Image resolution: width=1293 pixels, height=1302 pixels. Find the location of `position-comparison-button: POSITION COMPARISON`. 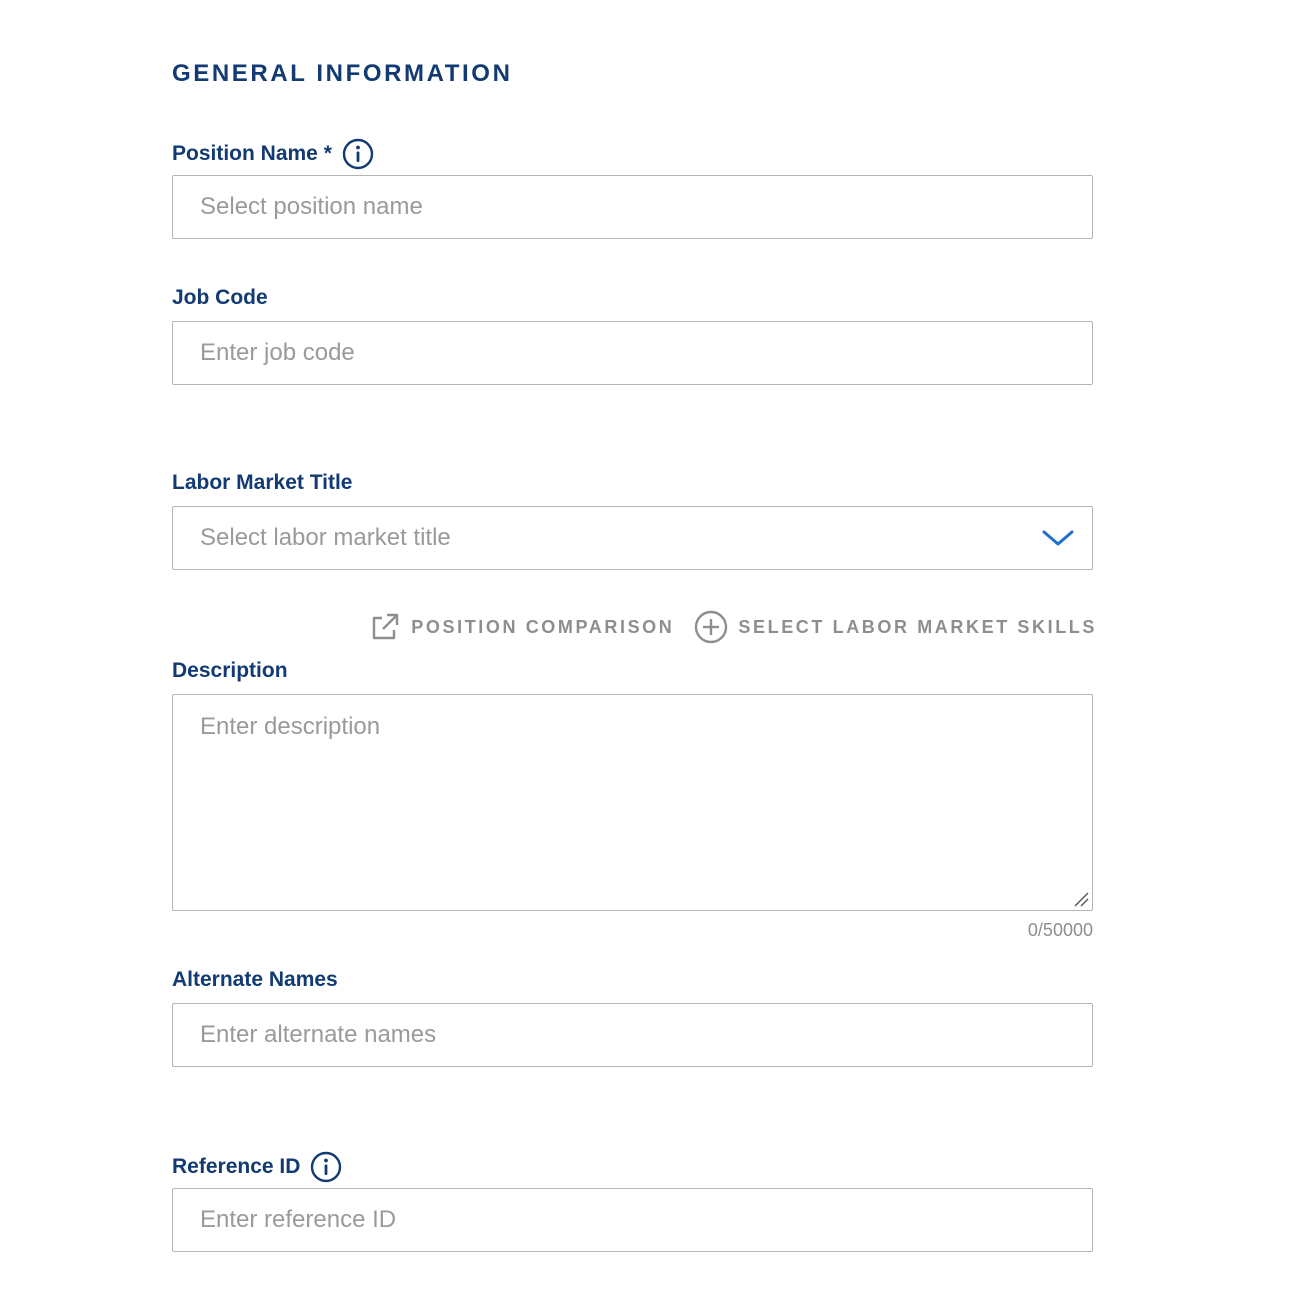

position-comparison-button: POSITION COMPARISON is located at coordinates (521, 627).